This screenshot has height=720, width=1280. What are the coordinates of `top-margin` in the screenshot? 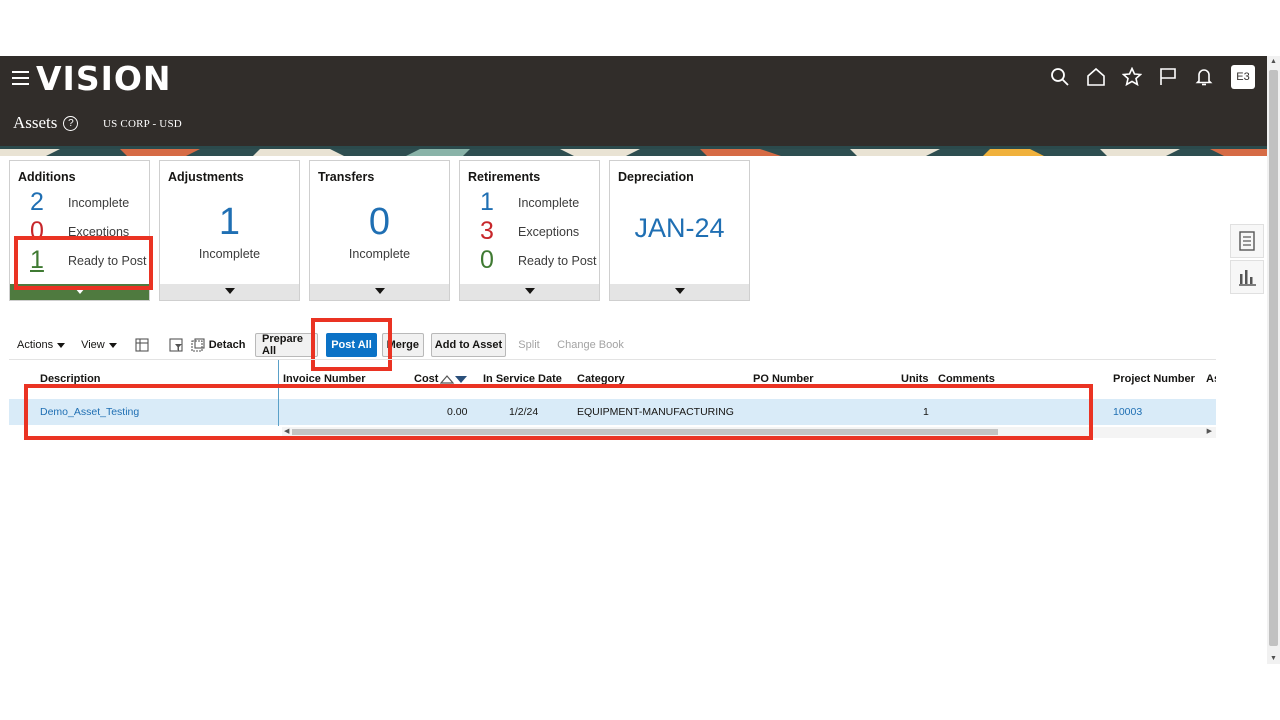 It's located at (640, 28).